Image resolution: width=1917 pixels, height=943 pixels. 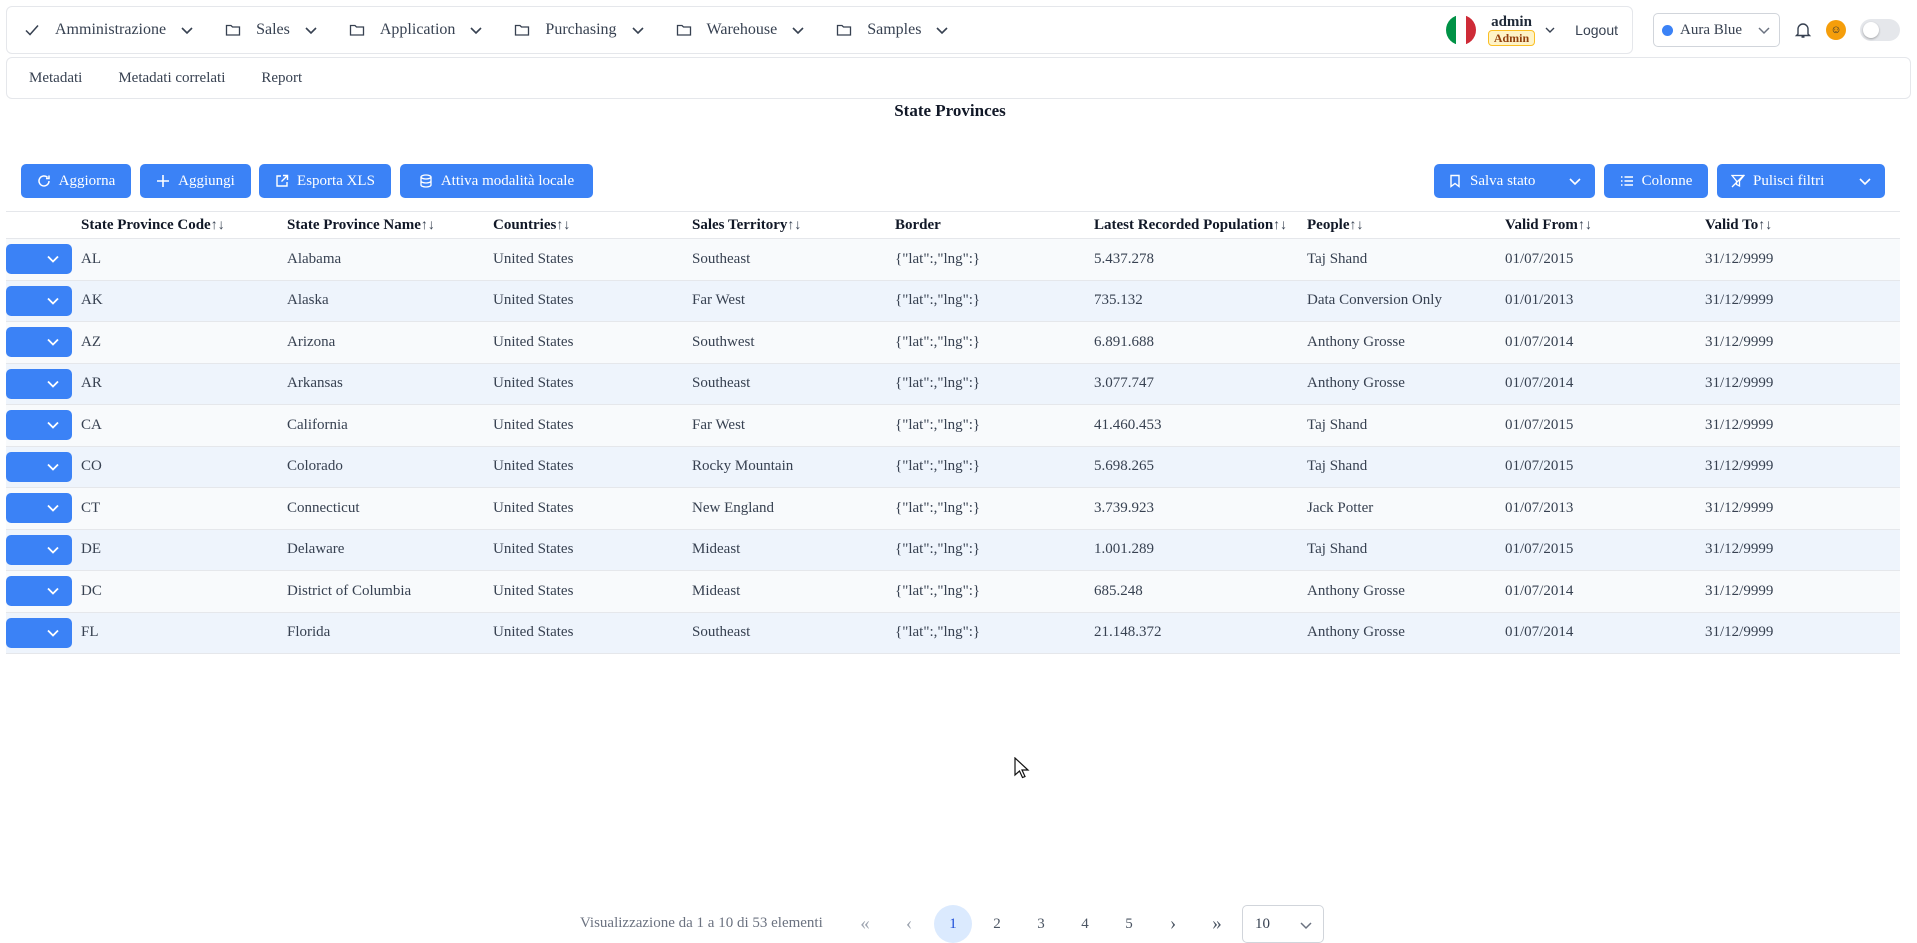 I want to click on nav-item-label: Application, so click(x=417, y=29).